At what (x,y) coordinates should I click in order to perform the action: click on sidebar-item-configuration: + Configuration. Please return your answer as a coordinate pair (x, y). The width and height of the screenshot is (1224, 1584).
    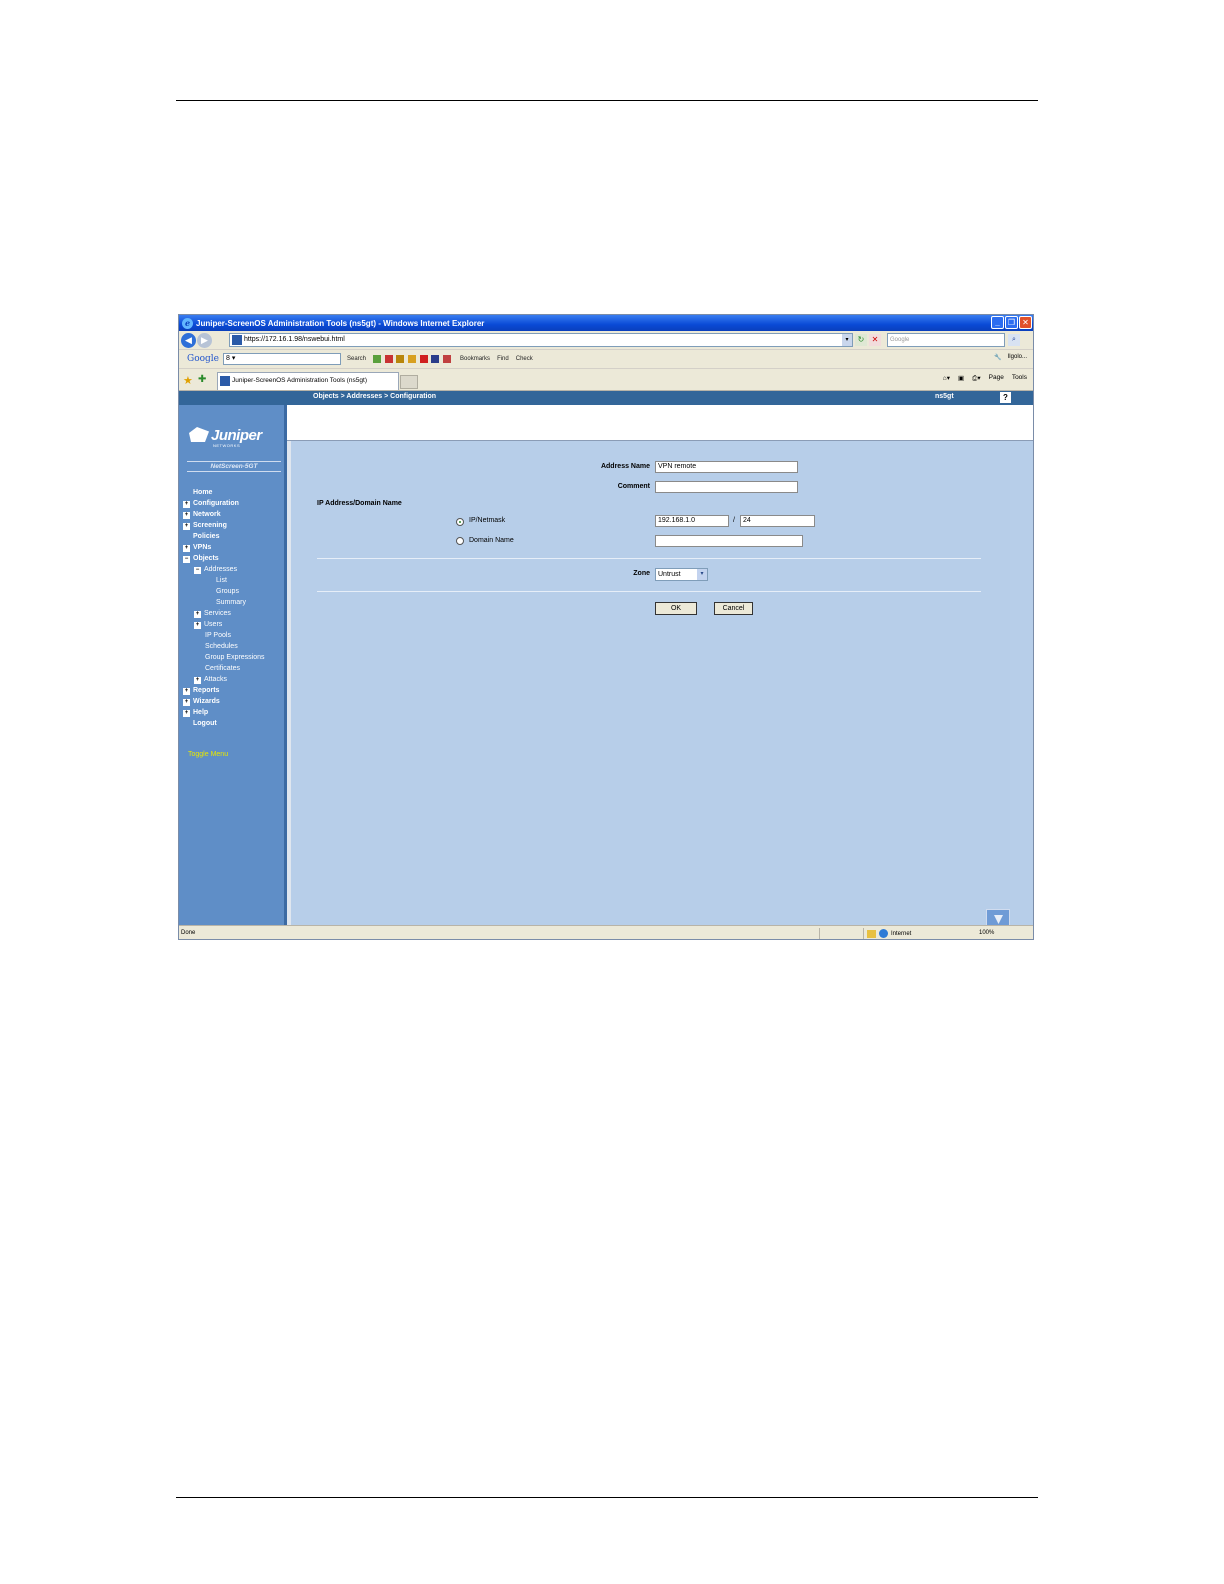
    Looking at the image, I should click on (211, 503).